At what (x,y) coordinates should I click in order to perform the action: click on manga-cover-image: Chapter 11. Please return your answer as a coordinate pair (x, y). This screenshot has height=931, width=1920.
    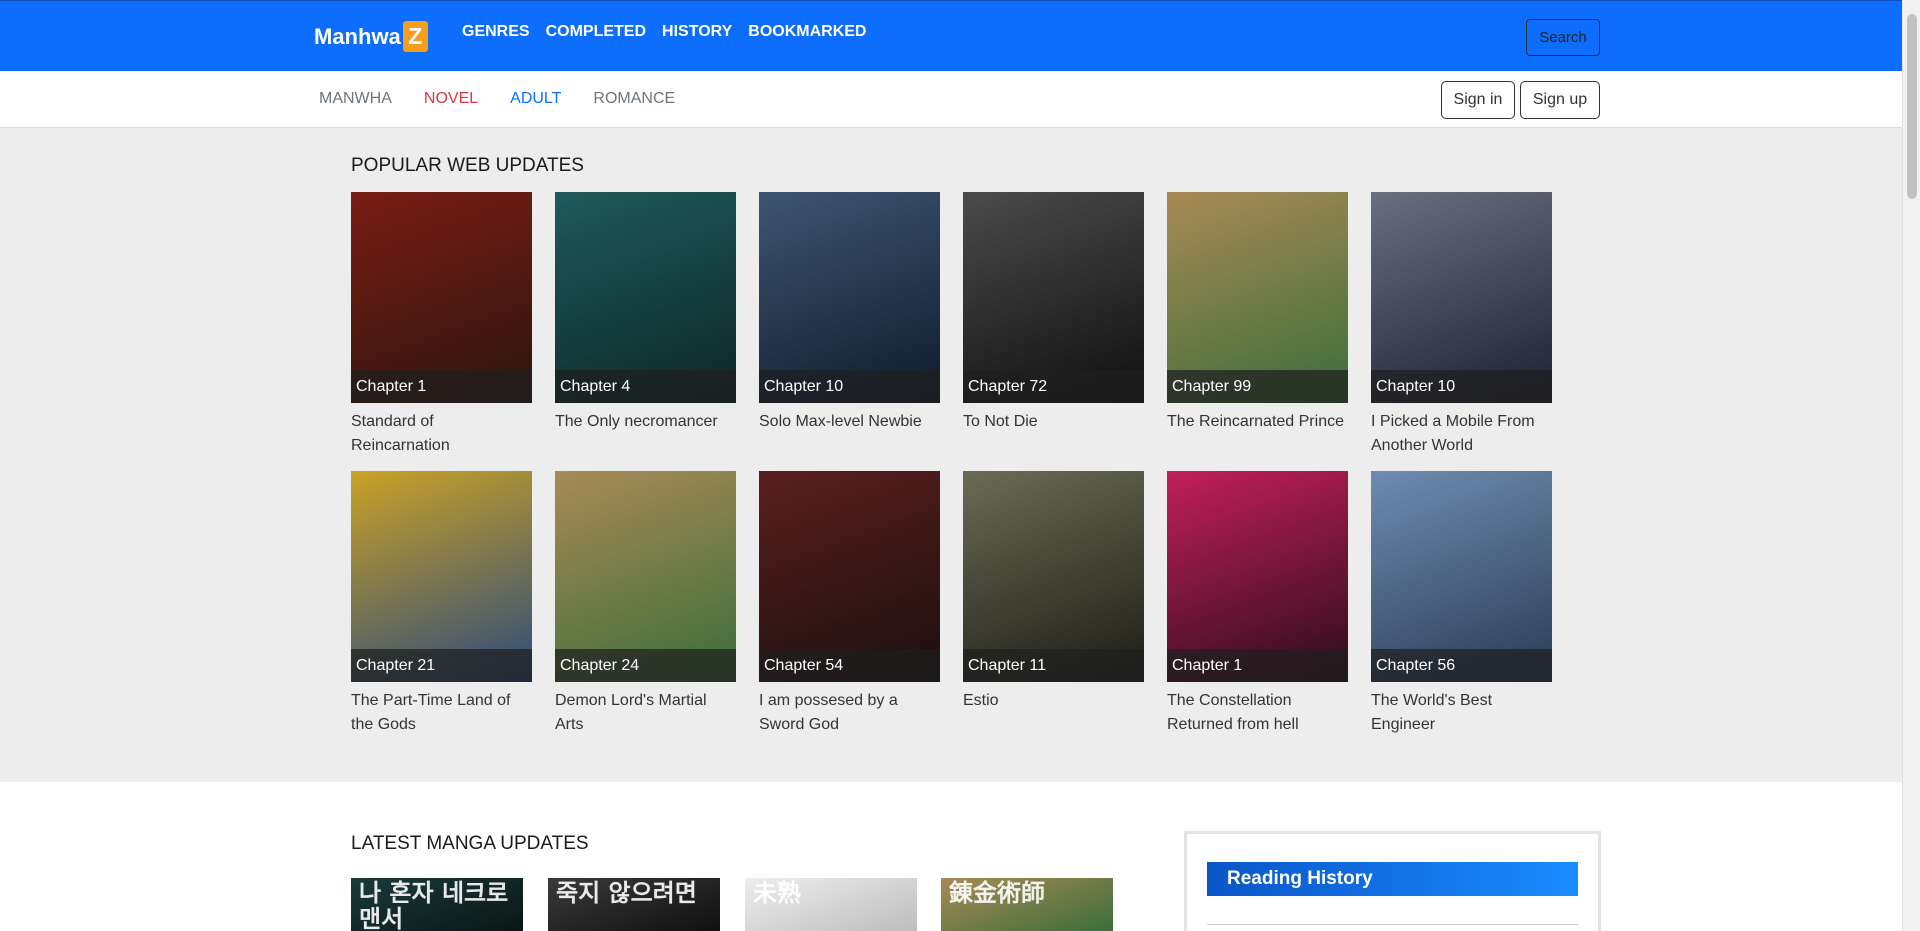
    Looking at the image, I should click on (1053, 576).